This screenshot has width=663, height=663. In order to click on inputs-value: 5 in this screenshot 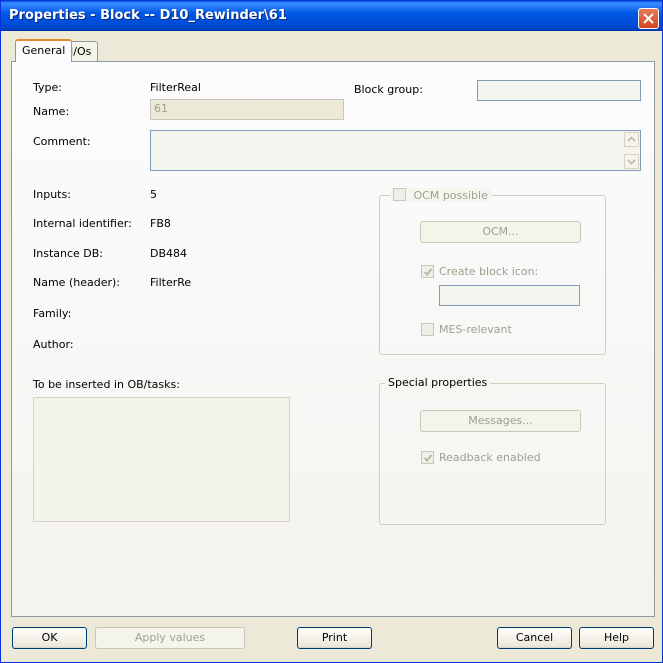, I will do `click(153, 194)`.